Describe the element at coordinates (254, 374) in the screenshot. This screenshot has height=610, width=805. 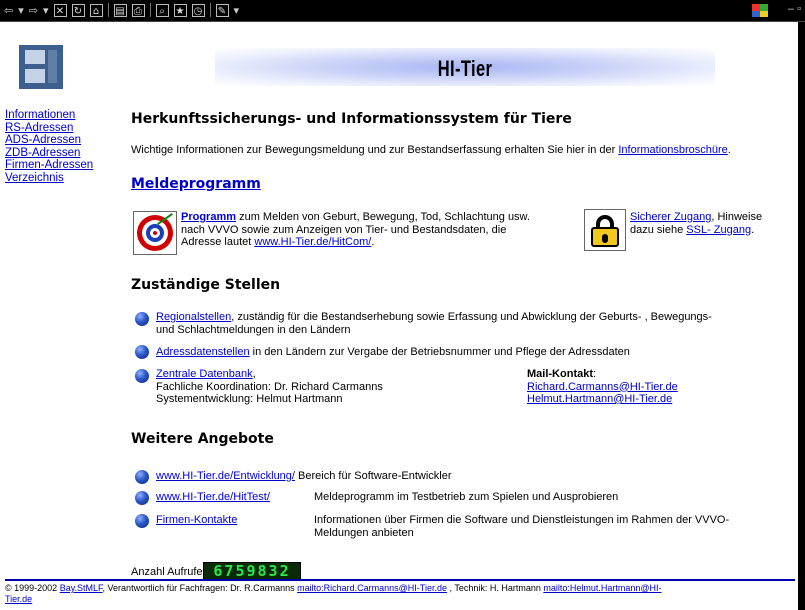
I see `zdb-end: ,` at that location.